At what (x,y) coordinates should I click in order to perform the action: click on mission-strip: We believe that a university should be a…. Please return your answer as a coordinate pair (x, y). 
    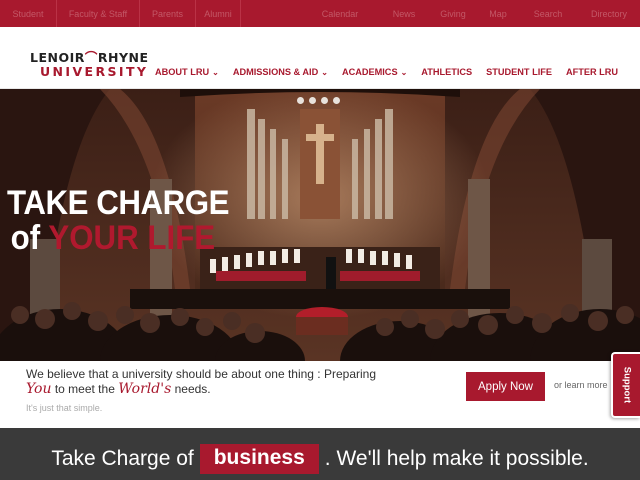
    Looking at the image, I should click on (320, 394).